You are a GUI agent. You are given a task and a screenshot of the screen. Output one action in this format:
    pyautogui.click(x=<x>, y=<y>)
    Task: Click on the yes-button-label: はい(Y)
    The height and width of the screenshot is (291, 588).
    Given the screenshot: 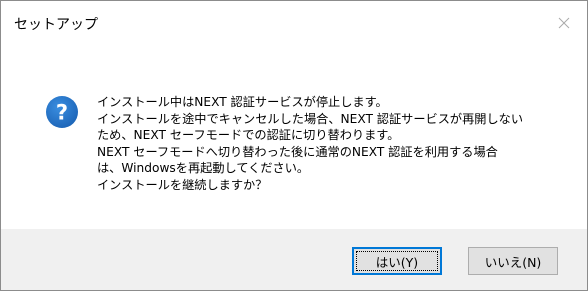 What is the action you would take?
    pyautogui.click(x=397, y=262)
    